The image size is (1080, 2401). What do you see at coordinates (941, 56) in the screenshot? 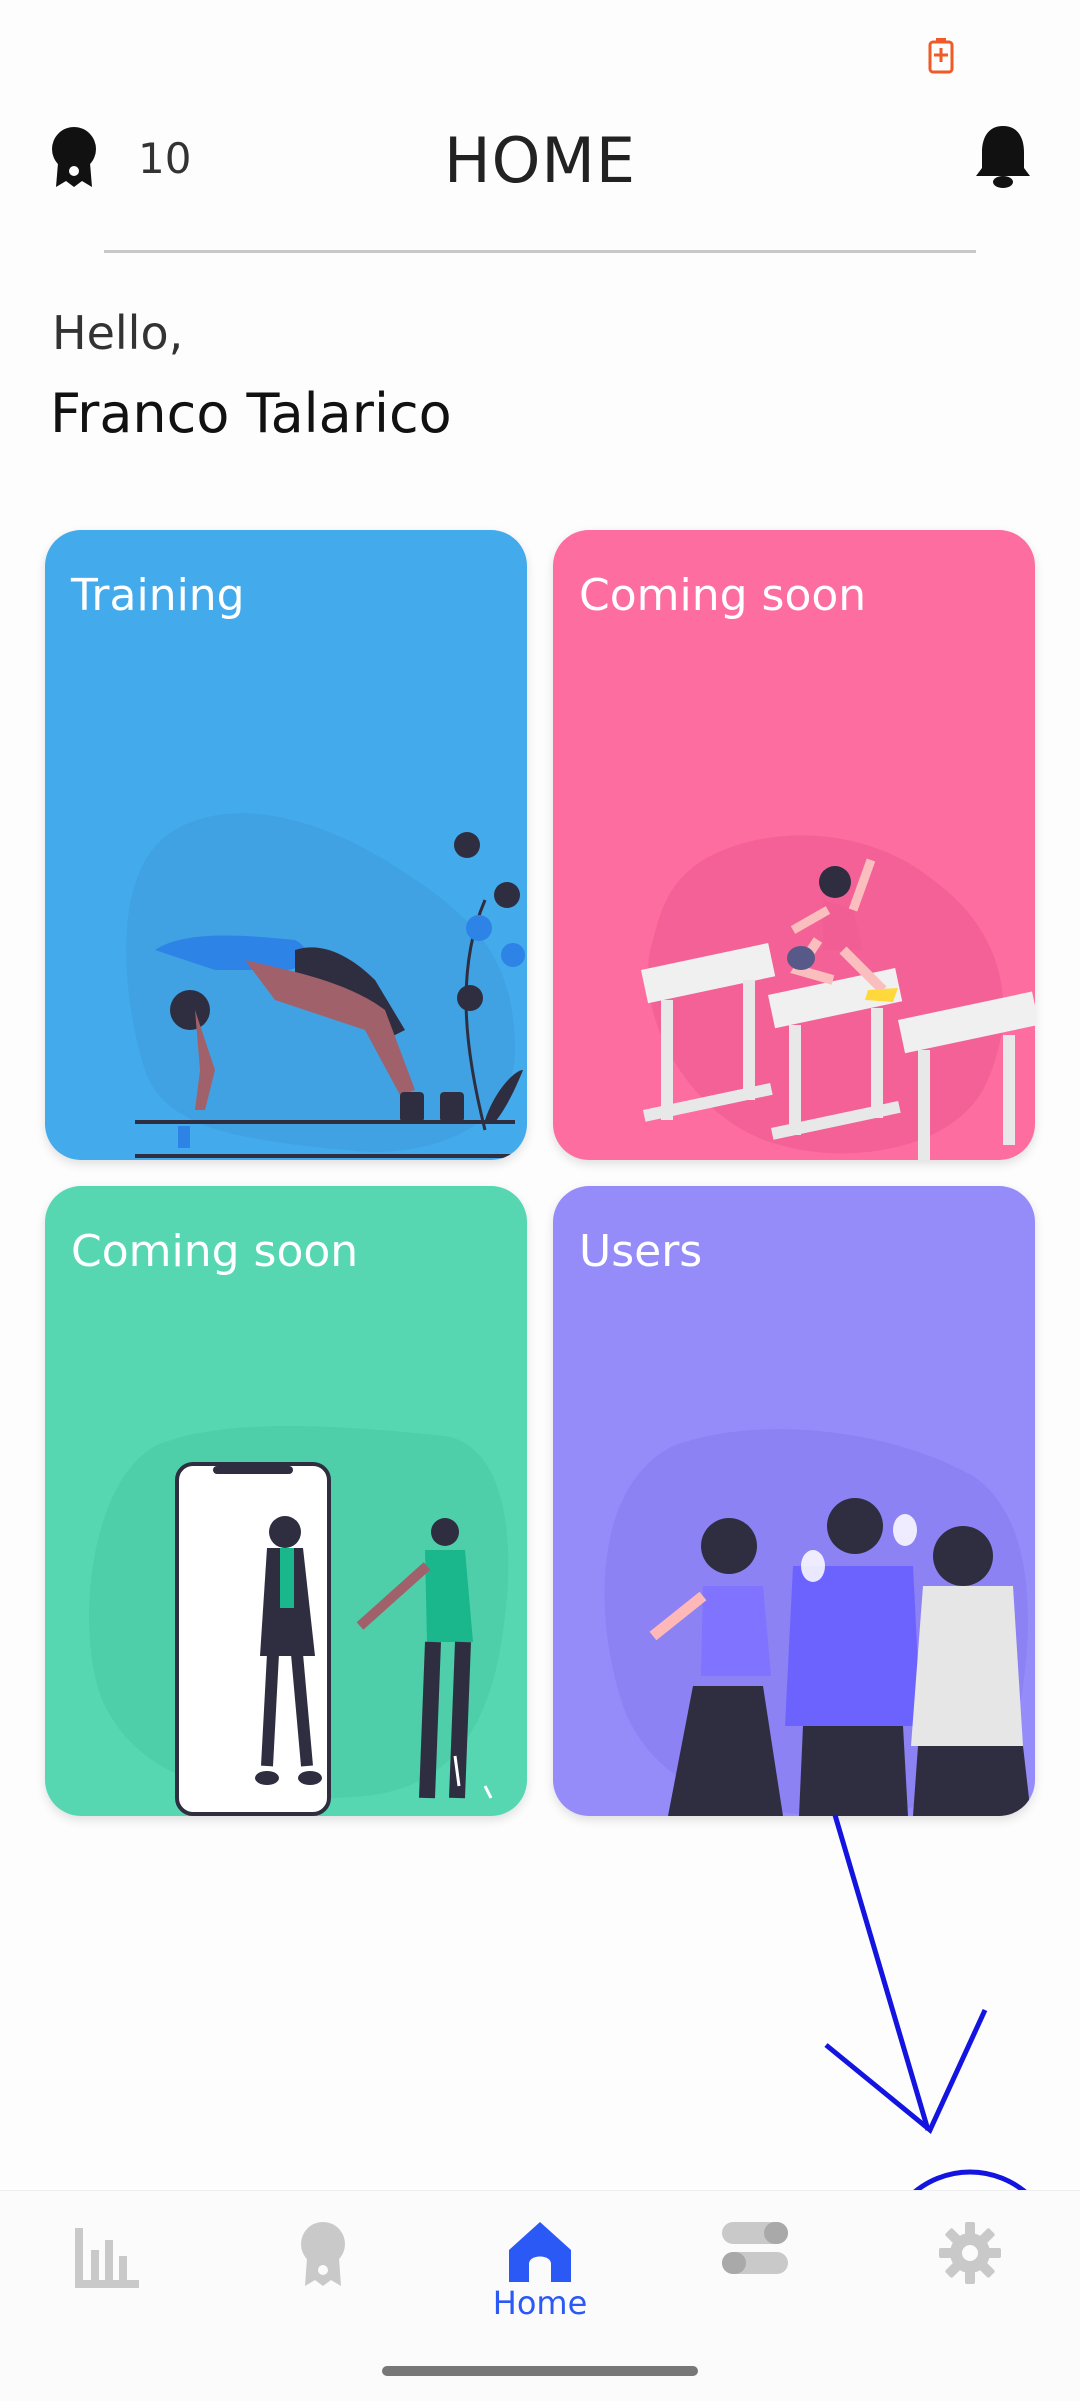
I see `battery-charging-icon` at bounding box center [941, 56].